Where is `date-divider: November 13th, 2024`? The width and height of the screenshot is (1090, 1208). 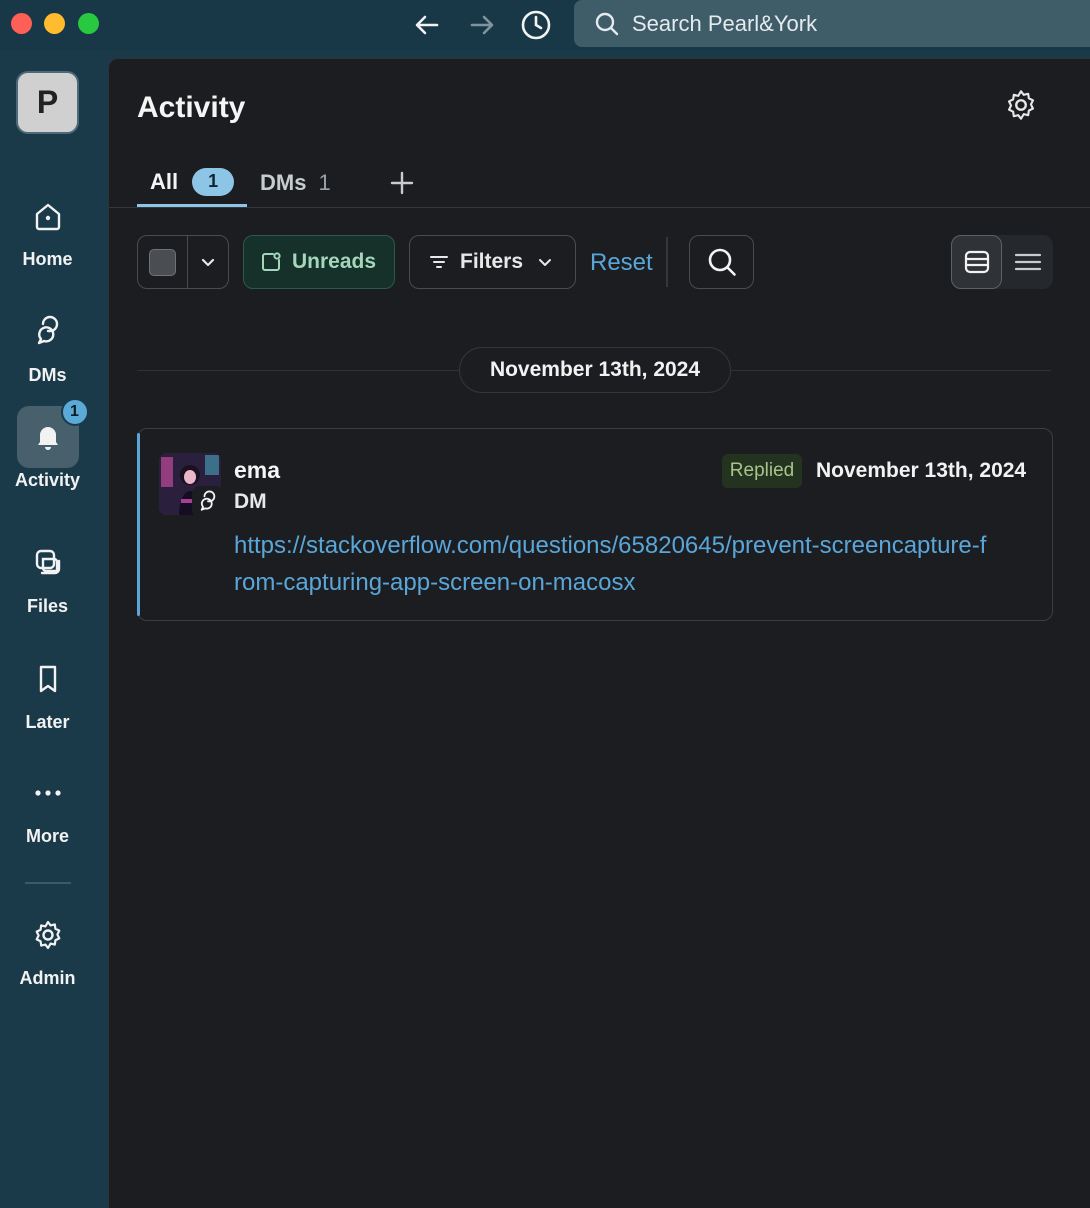 date-divider: November 13th, 2024 is located at coordinates (595, 370).